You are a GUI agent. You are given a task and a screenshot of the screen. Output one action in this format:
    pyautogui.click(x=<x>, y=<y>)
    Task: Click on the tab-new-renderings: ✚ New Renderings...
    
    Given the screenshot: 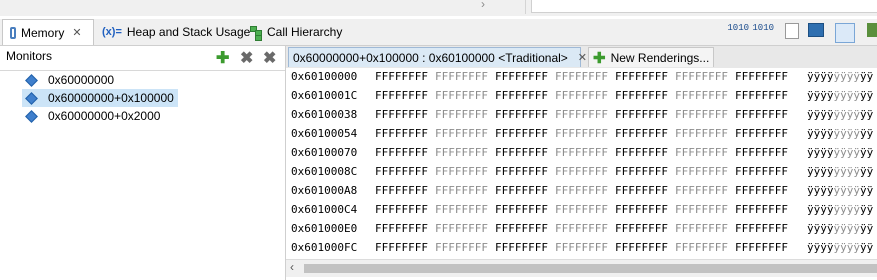 What is the action you would take?
    pyautogui.click(x=651, y=57)
    